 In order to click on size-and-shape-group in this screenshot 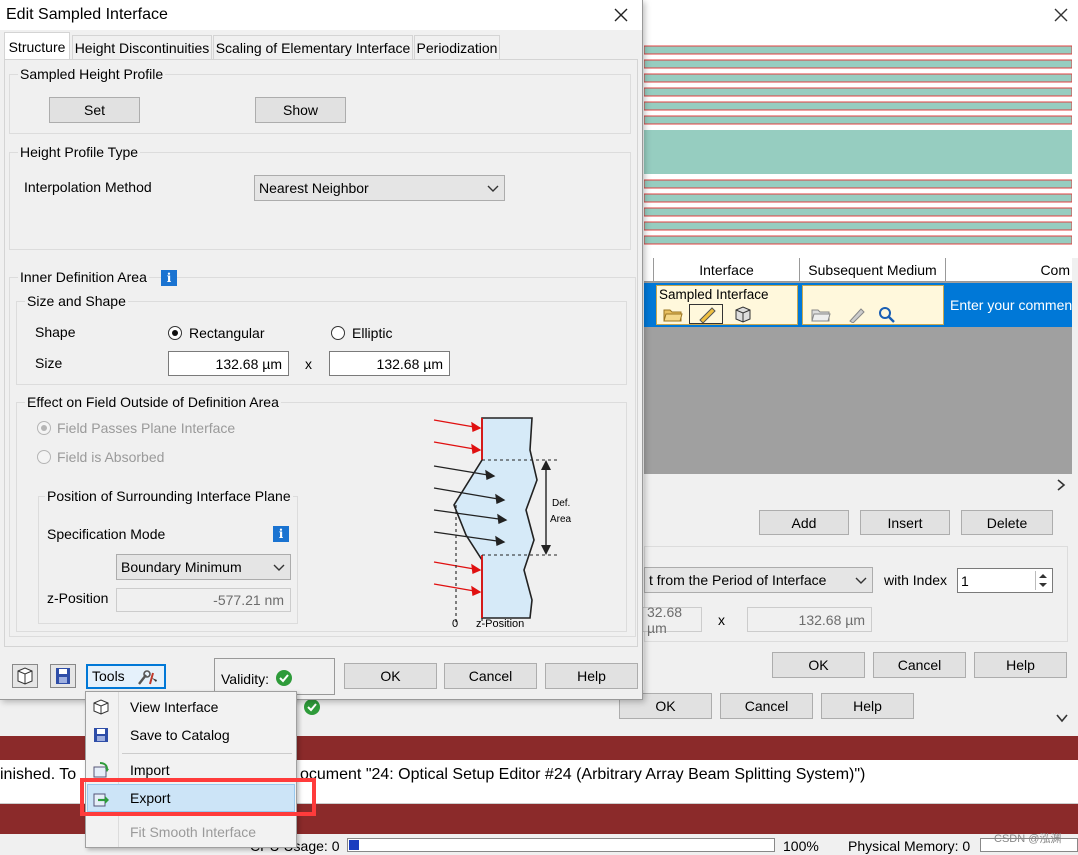, I will do `click(321, 343)`.